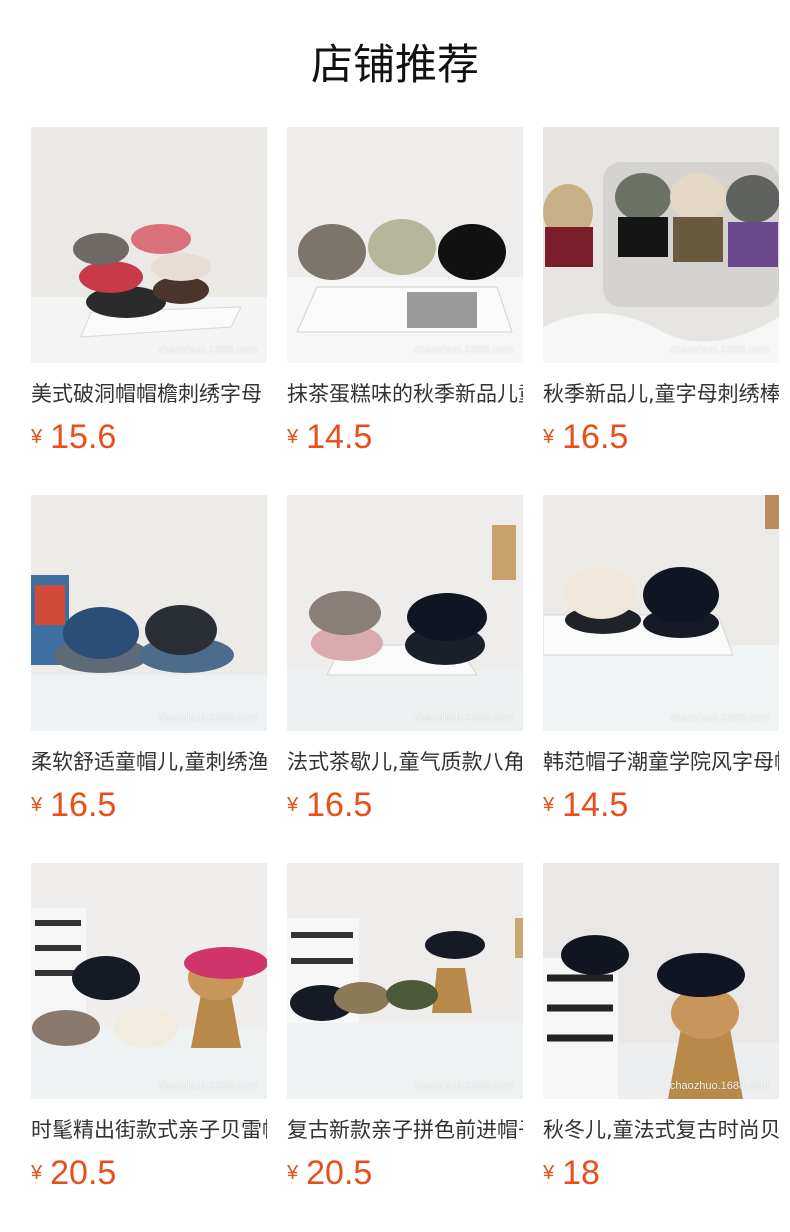 The height and width of the screenshot is (1232, 790). Describe the element at coordinates (149, 613) in the screenshot. I see `product-image-bucket-hats: chaozhuo.1688.com` at that location.